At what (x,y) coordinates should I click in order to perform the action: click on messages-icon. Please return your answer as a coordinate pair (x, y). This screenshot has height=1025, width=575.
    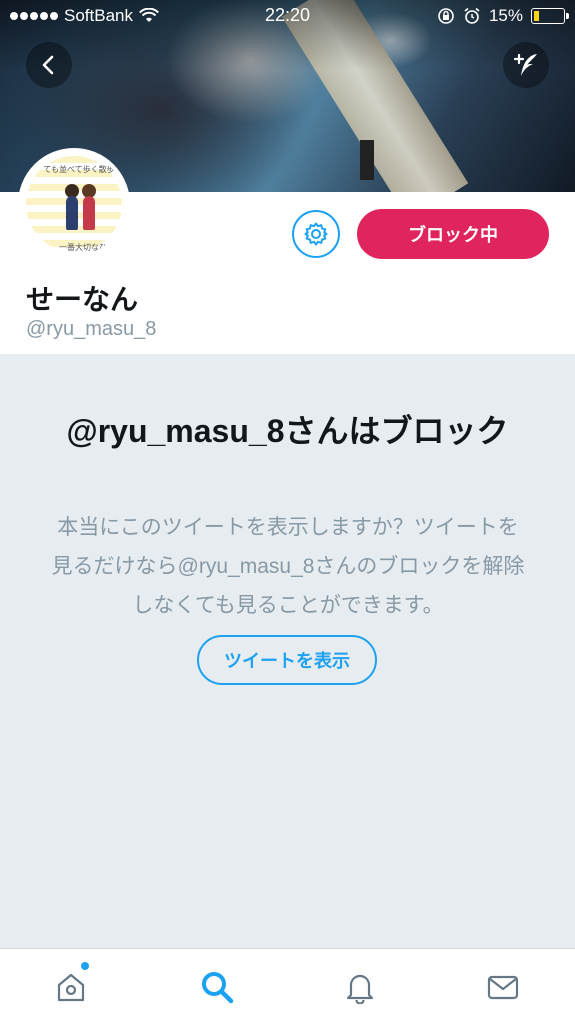
    Looking at the image, I should click on (503, 987).